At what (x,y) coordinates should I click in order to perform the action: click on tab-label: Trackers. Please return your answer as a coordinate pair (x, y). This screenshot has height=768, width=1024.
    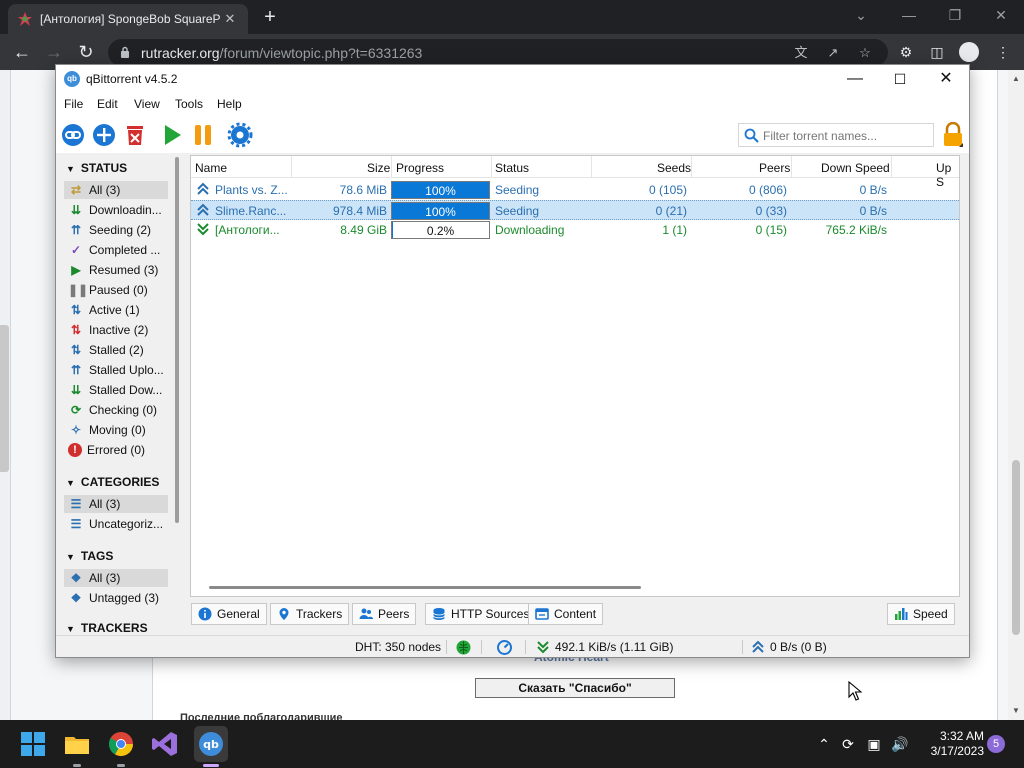
    Looking at the image, I should click on (319, 614).